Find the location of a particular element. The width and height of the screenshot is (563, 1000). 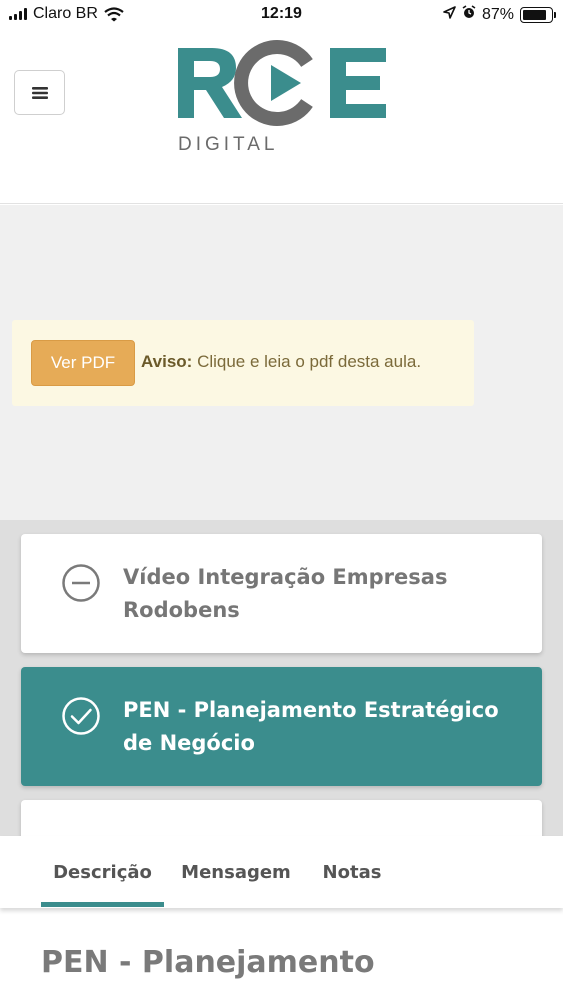

battery-percent: 87% is located at coordinates (497, 14).